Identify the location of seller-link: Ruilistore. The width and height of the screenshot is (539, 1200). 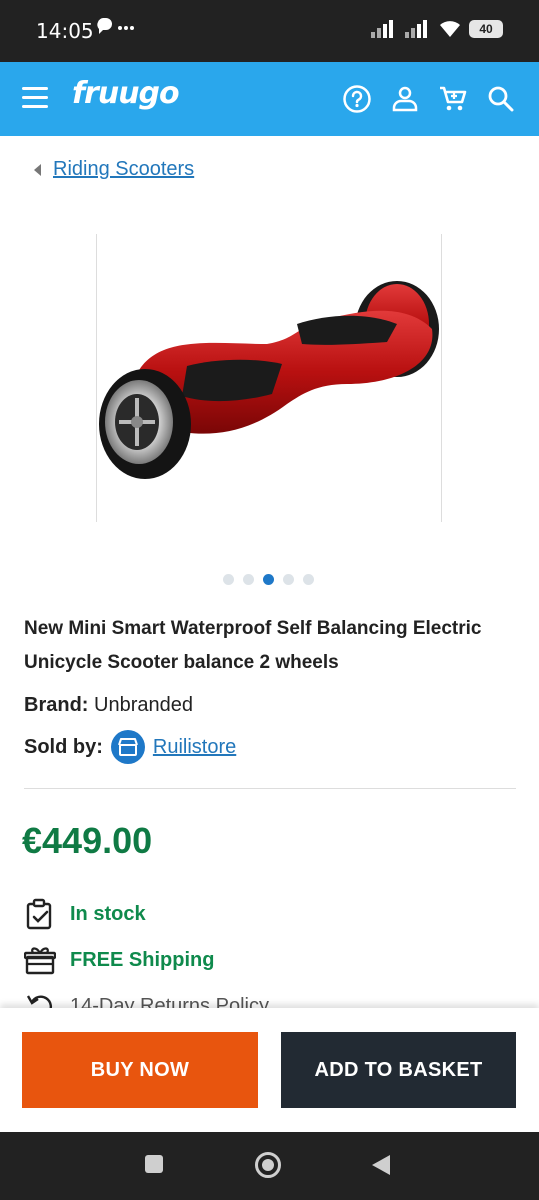
(194, 747).